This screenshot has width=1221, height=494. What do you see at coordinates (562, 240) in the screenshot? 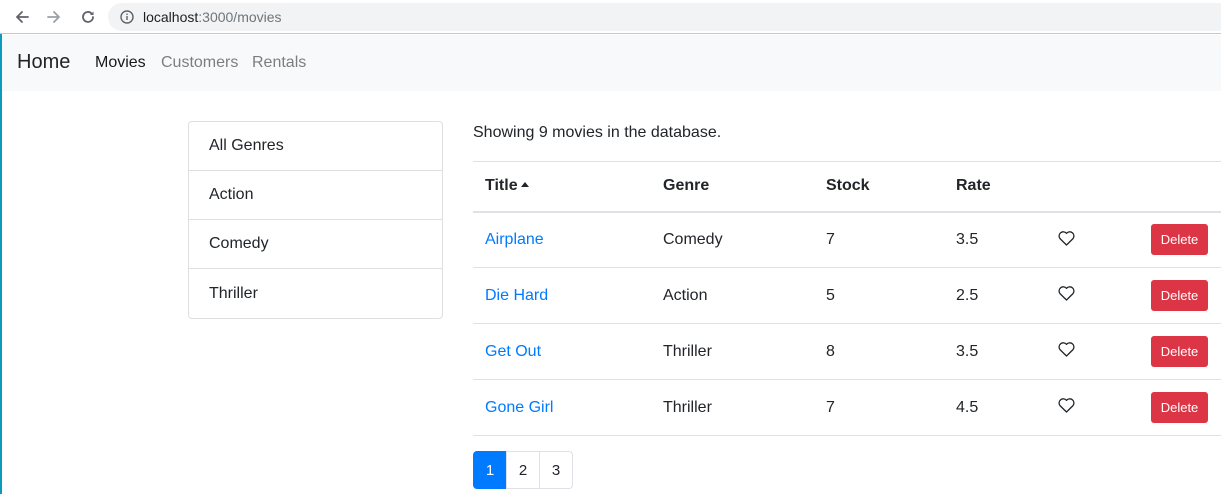
I see `cell-title: Airplane` at bounding box center [562, 240].